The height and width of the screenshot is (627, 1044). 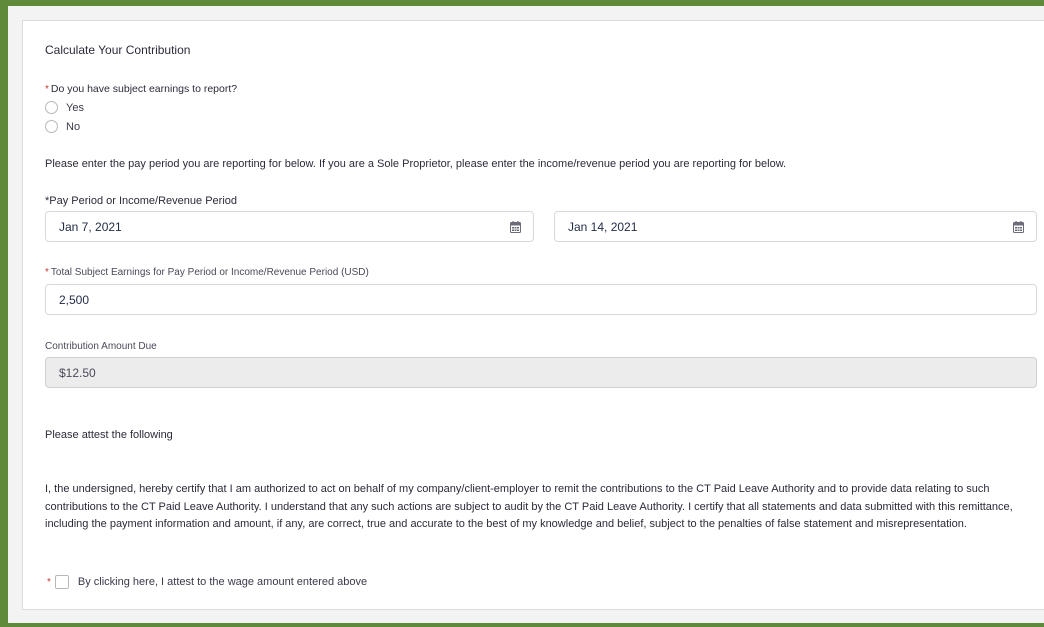 I want to click on radio-no-label: No, so click(x=73, y=126).